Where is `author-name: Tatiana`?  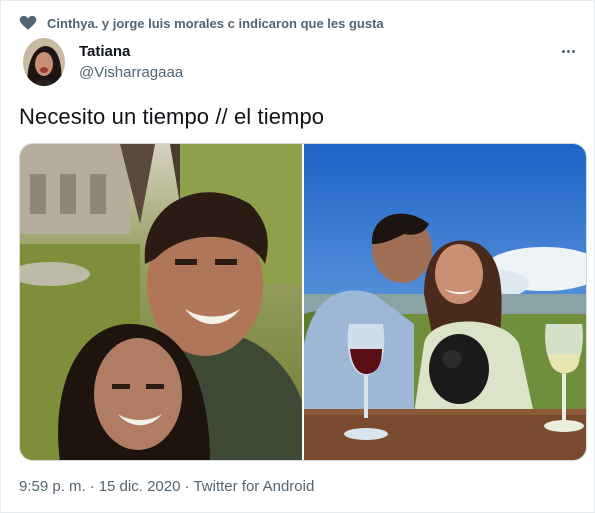 author-name: Tatiana is located at coordinates (131, 52).